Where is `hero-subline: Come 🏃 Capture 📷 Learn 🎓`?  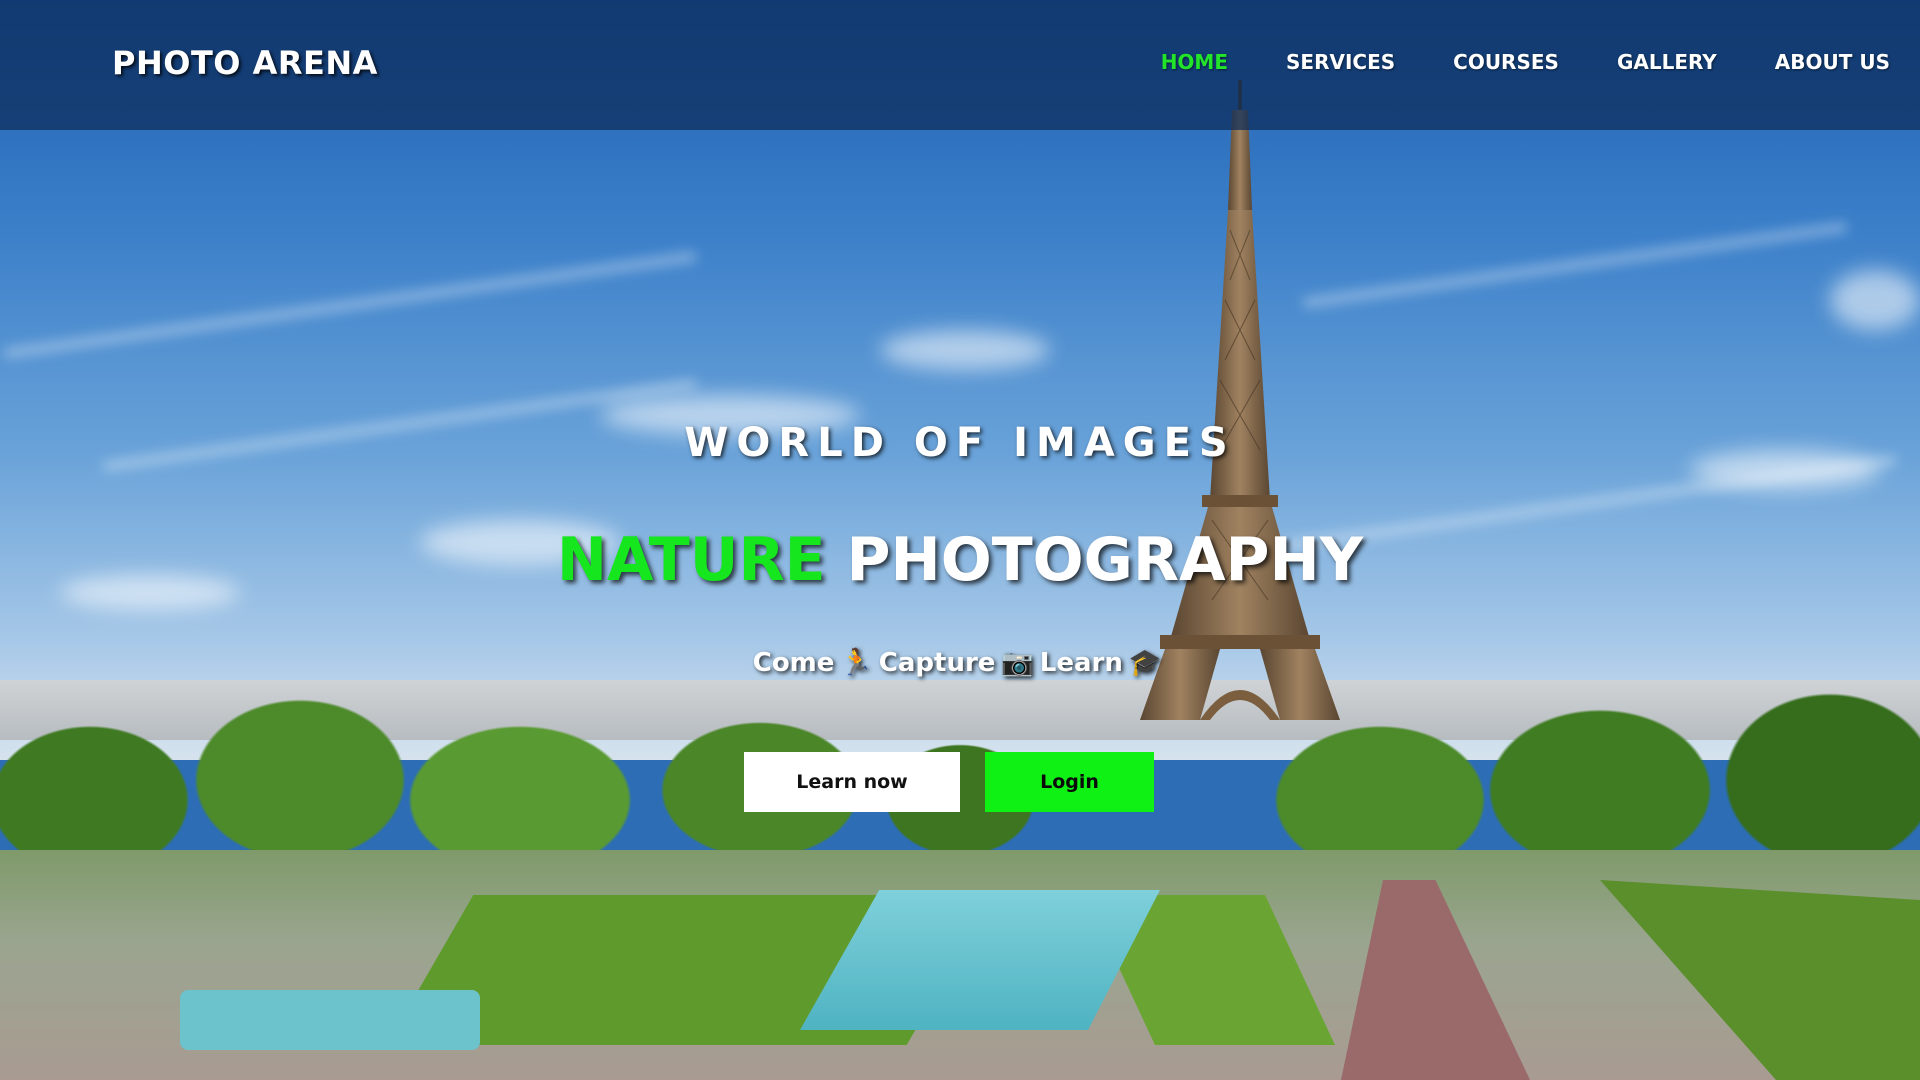
hero-subline: Come 🏃 Capture 📷 Learn 🎓 is located at coordinates (960, 663).